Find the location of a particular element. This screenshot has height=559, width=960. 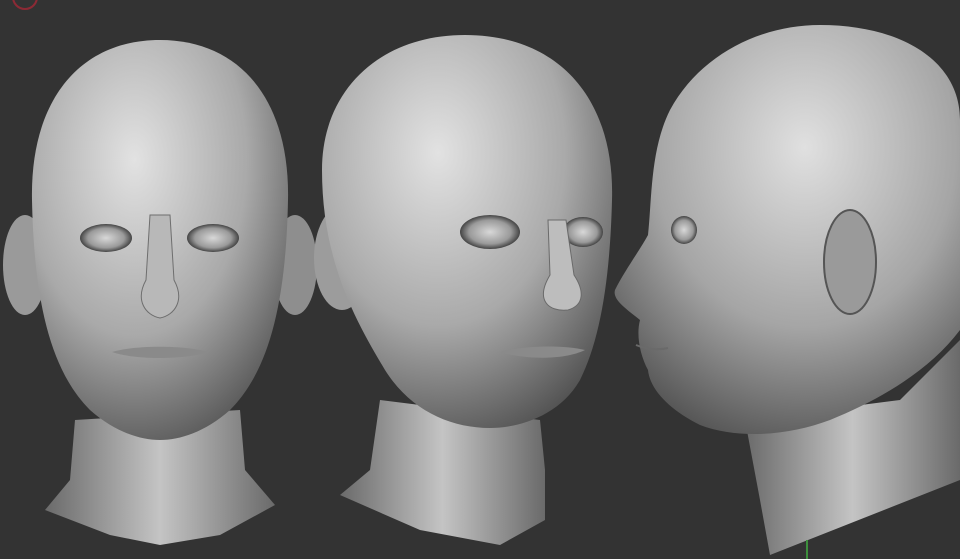

rotation-gizmo-icon is located at coordinates (25, 5).